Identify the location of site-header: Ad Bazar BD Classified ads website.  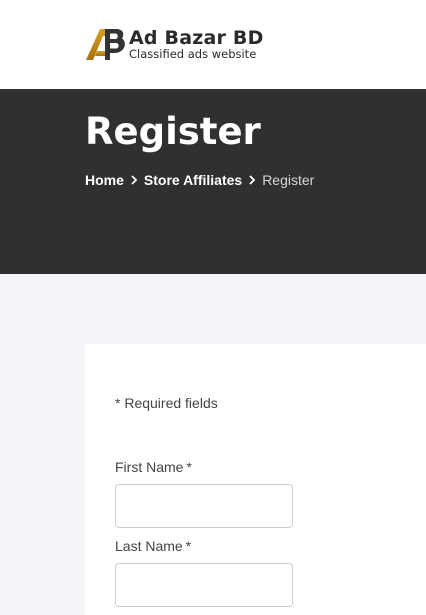
(213, 44).